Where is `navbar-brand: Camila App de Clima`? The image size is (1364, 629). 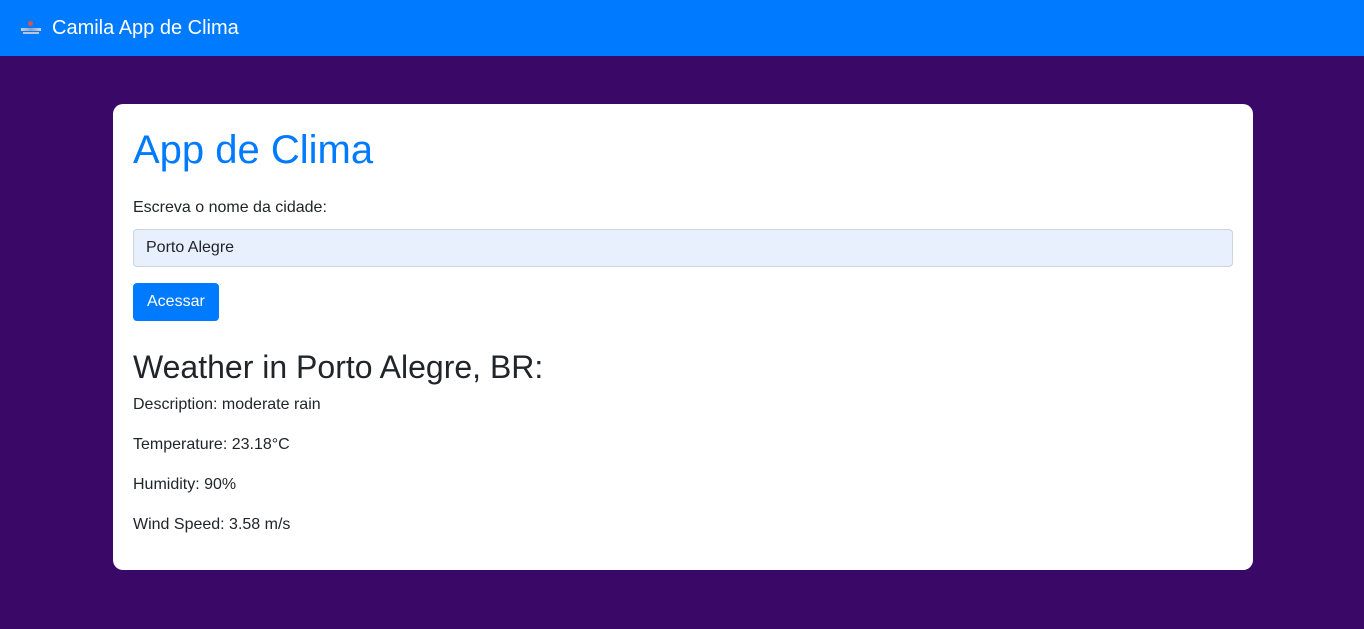
navbar-brand: Camila App de Clima is located at coordinates (145, 28).